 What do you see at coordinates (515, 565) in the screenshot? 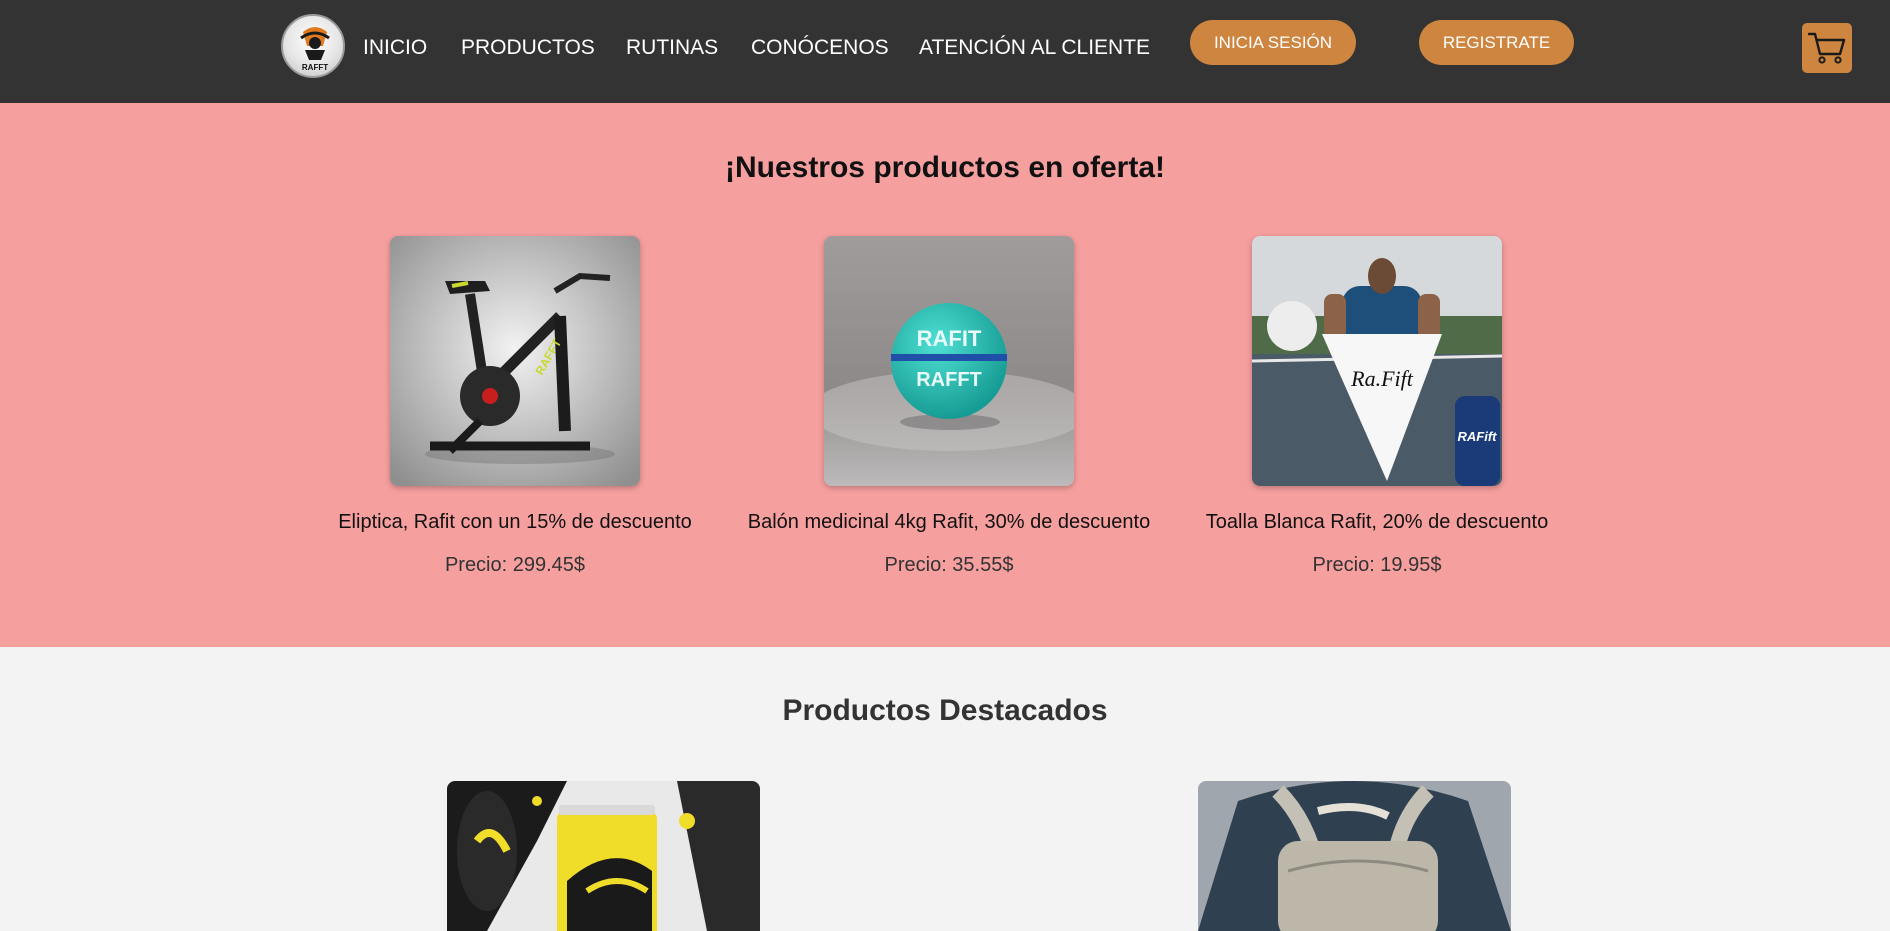
I see `product-price: Precio: 299.45$` at bounding box center [515, 565].